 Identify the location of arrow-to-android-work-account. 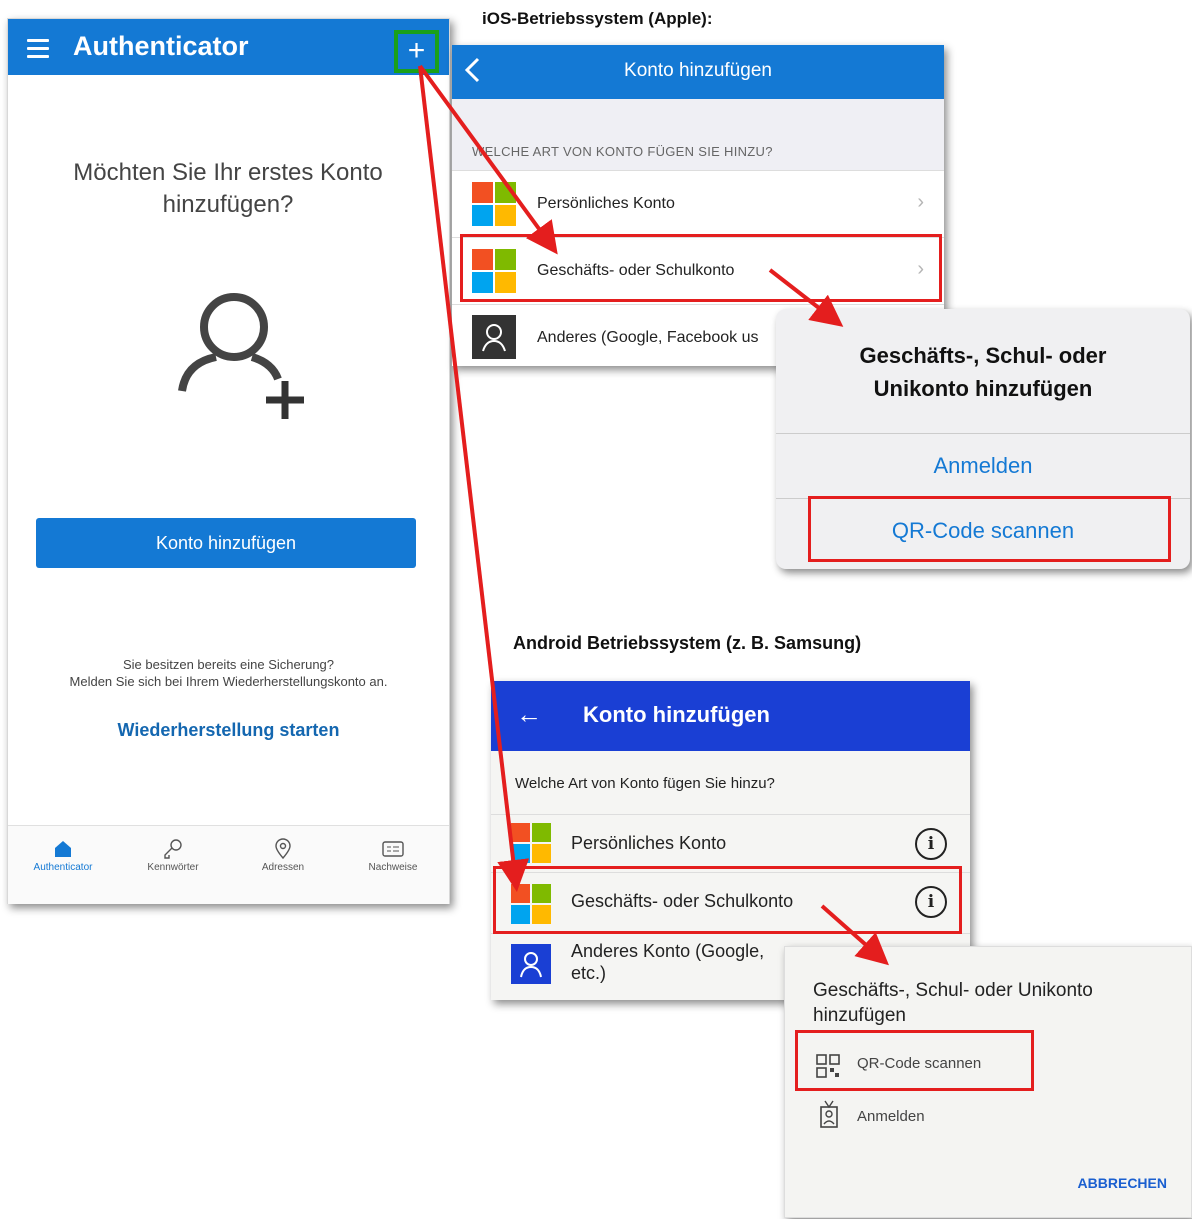
(474, 478).